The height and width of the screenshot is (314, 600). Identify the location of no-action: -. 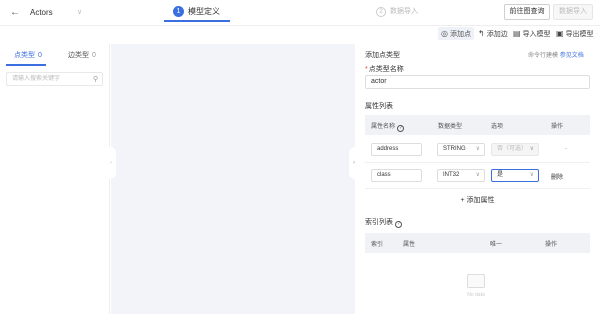
(566, 149).